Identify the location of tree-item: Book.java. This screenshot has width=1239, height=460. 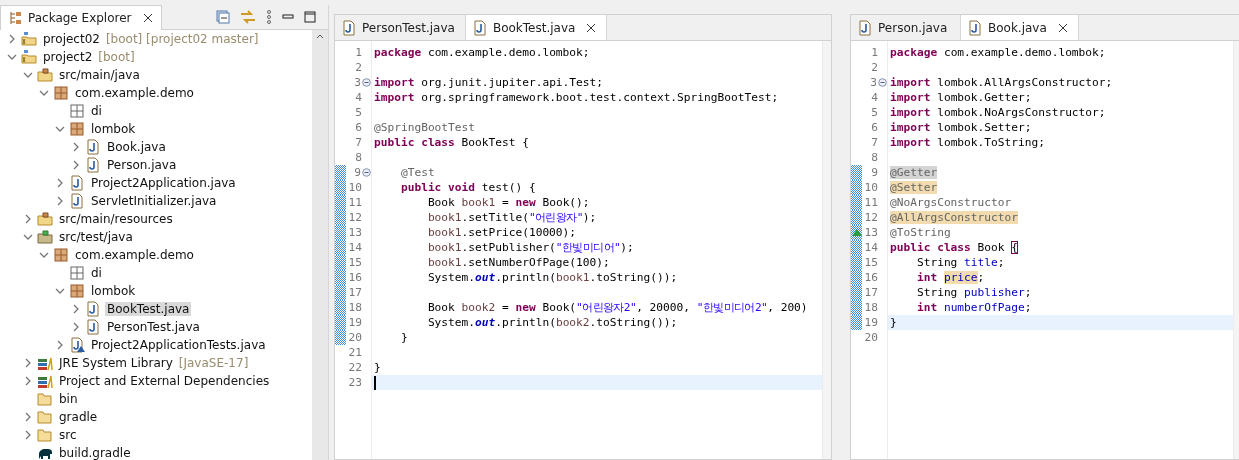
(136, 147).